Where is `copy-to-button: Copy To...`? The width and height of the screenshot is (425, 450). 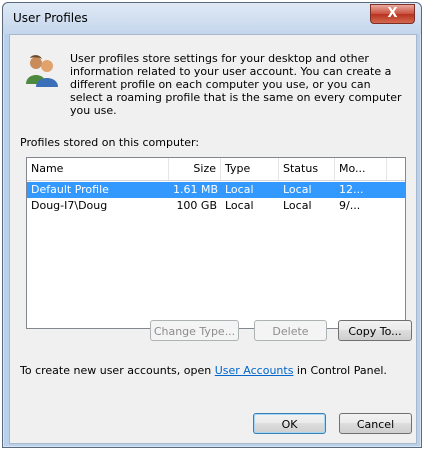 copy-to-button: Copy To... is located at coordinates (375, 330).